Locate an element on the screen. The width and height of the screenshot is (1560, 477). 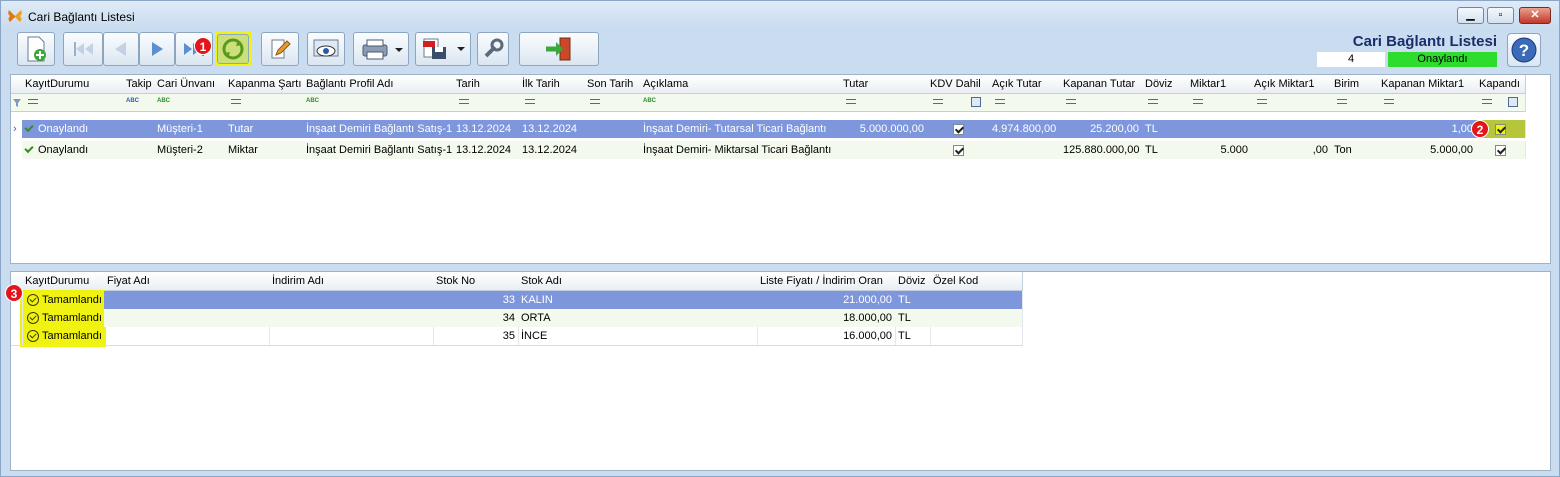
settings-button is located at coordinates (493, 49).